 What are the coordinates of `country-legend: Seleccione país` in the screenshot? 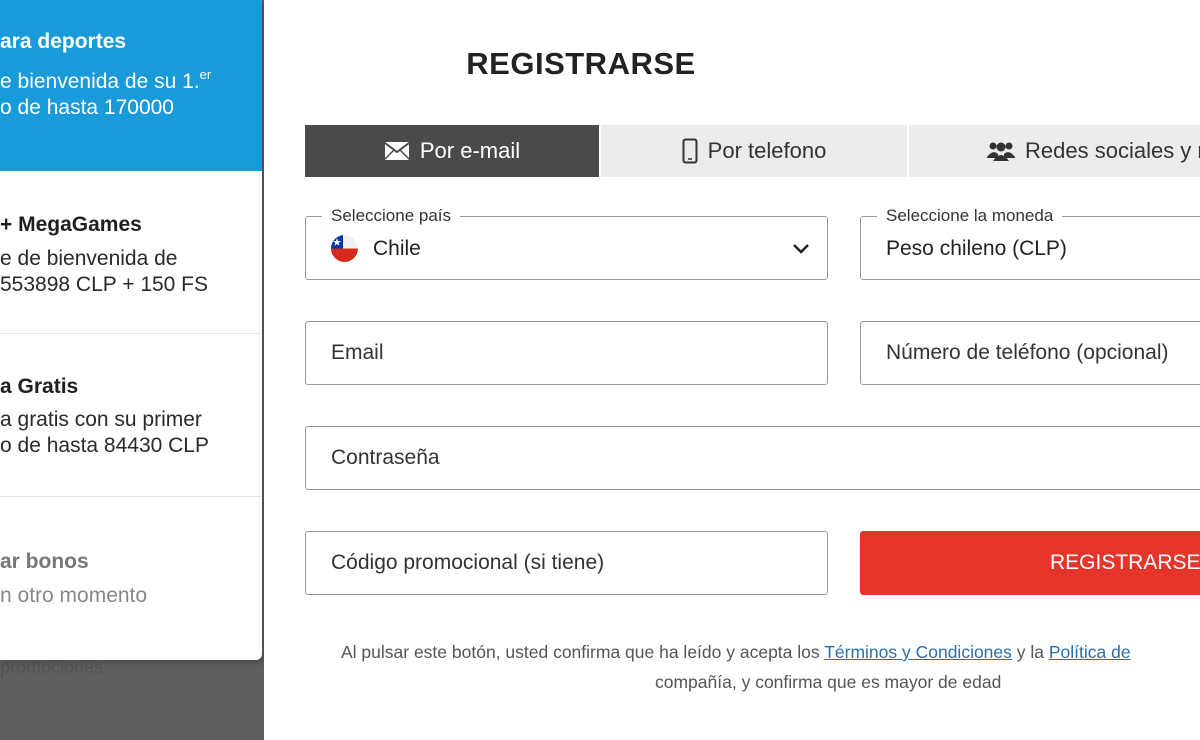 It's located at (391, 216).